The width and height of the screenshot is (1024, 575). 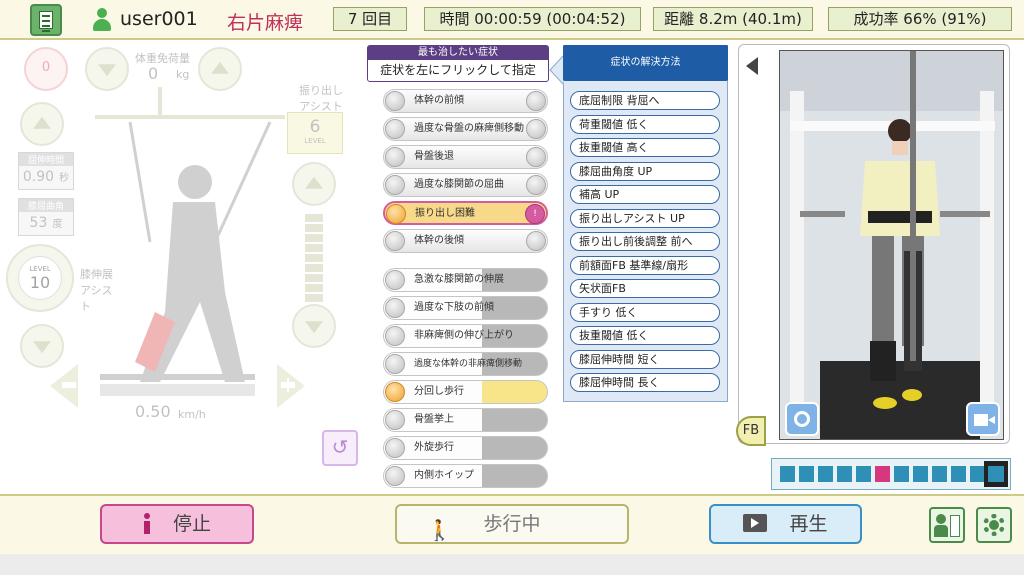 What do you see at coordinates (314, 184) in the screenshot?
I see `swing-up-button` at bounding box center [314, 184].